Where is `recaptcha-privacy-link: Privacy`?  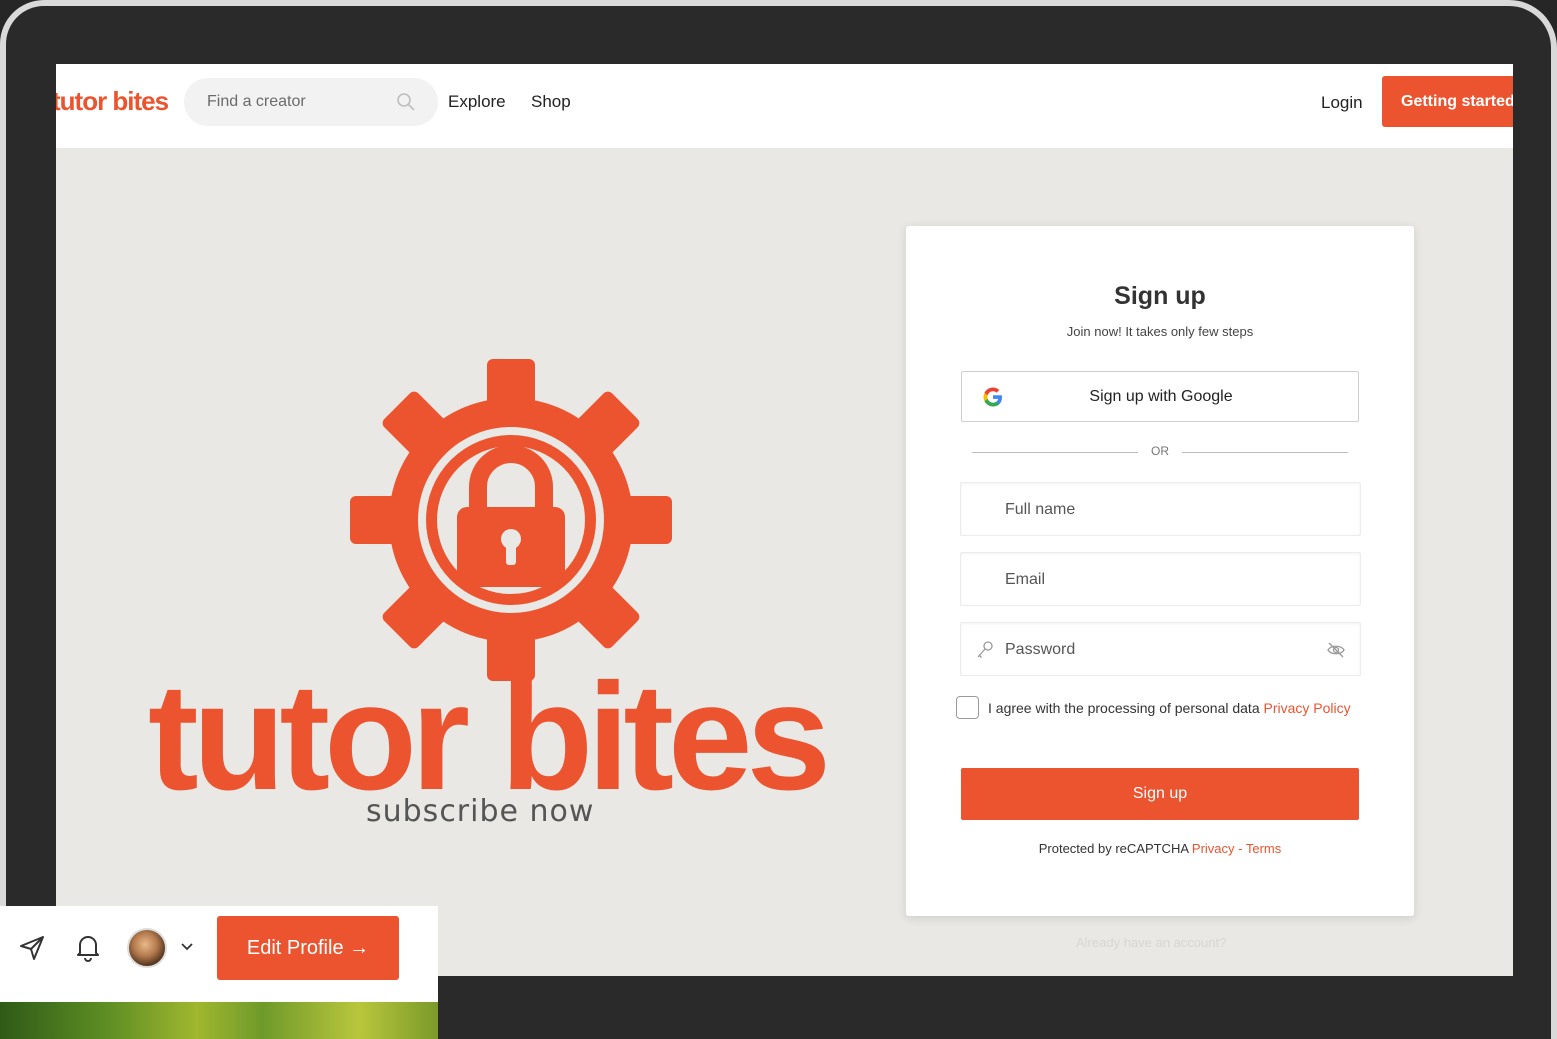 recaptcha-privacy-link: Privacy is located at coordinates (1213, 848).